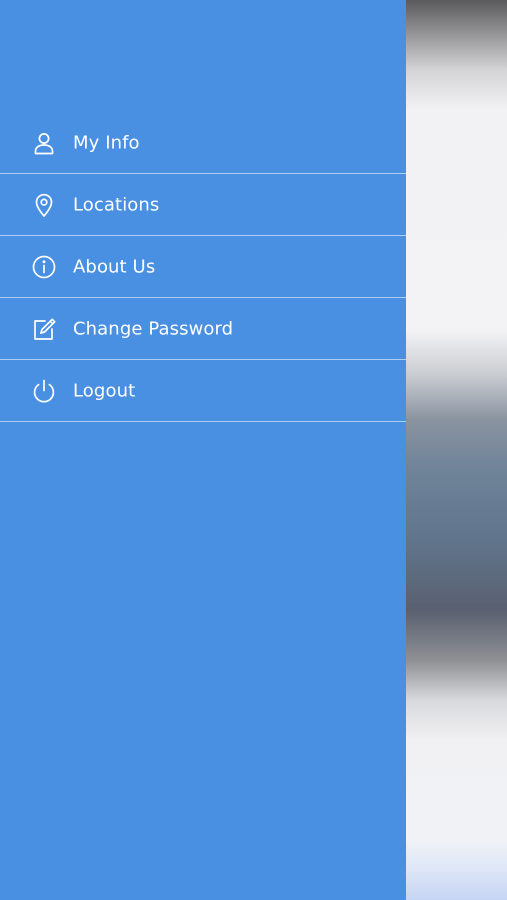  What do you see at coordinates (203, 205) in the screenshot?
I see `menu-item-locations: Locations` at bounding box center [203, 205].